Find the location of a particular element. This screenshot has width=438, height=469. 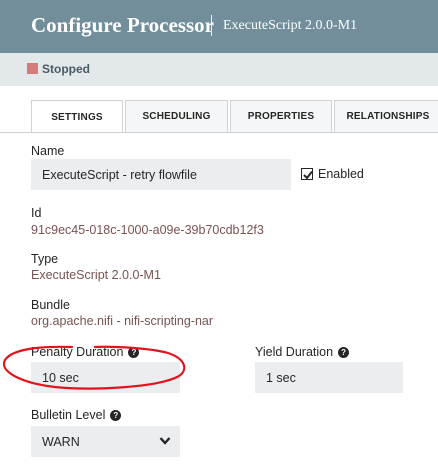

header-separator is located at coordinates (211, 25).